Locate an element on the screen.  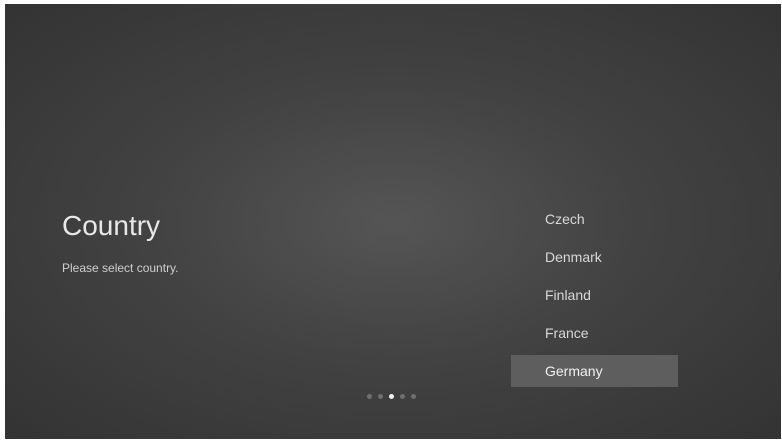
country-item-france: France is located at coordinates (594, 333).